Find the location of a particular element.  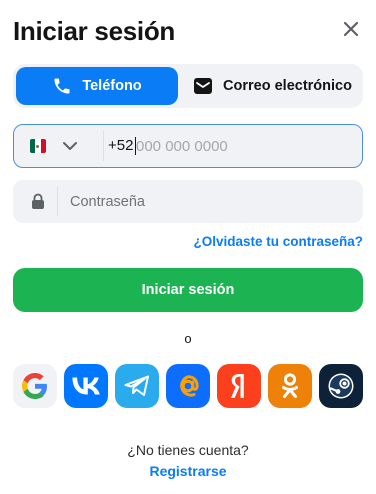

country-selector is located at coordinates (70, 148).